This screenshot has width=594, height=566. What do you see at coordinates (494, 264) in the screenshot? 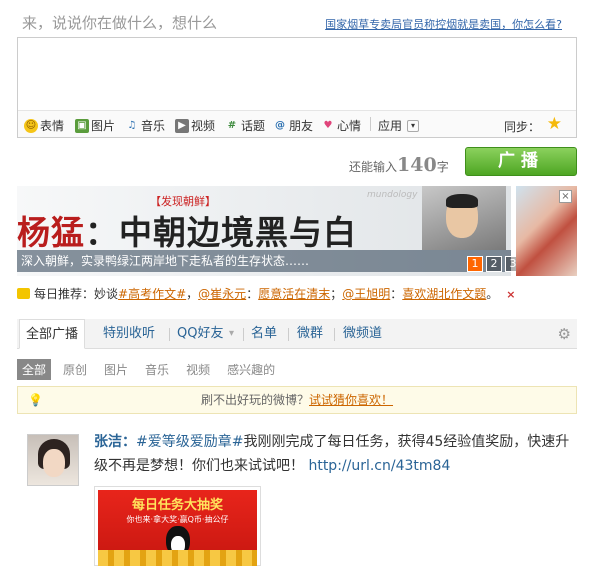
I see `banner-page-2: 2` at bounding box center [494, 264].